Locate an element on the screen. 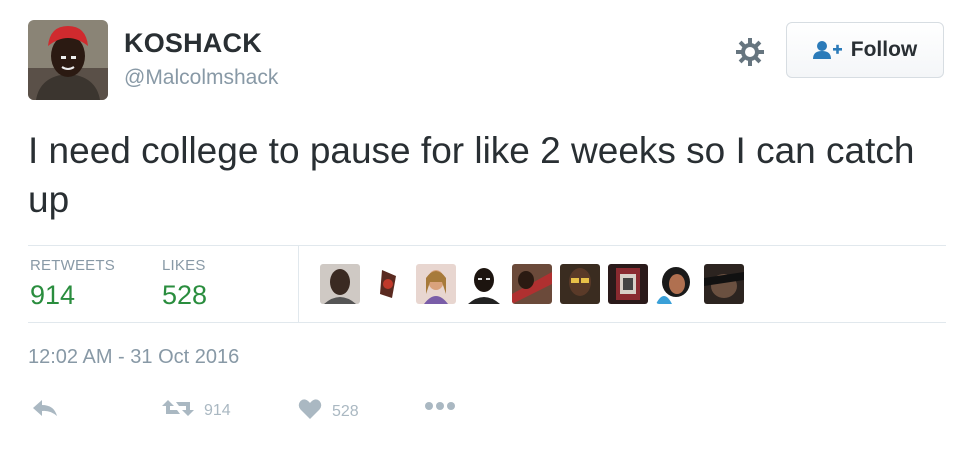 This screenshot has width=980, height=459. liker-avatars is located at coordinates (532, 284).